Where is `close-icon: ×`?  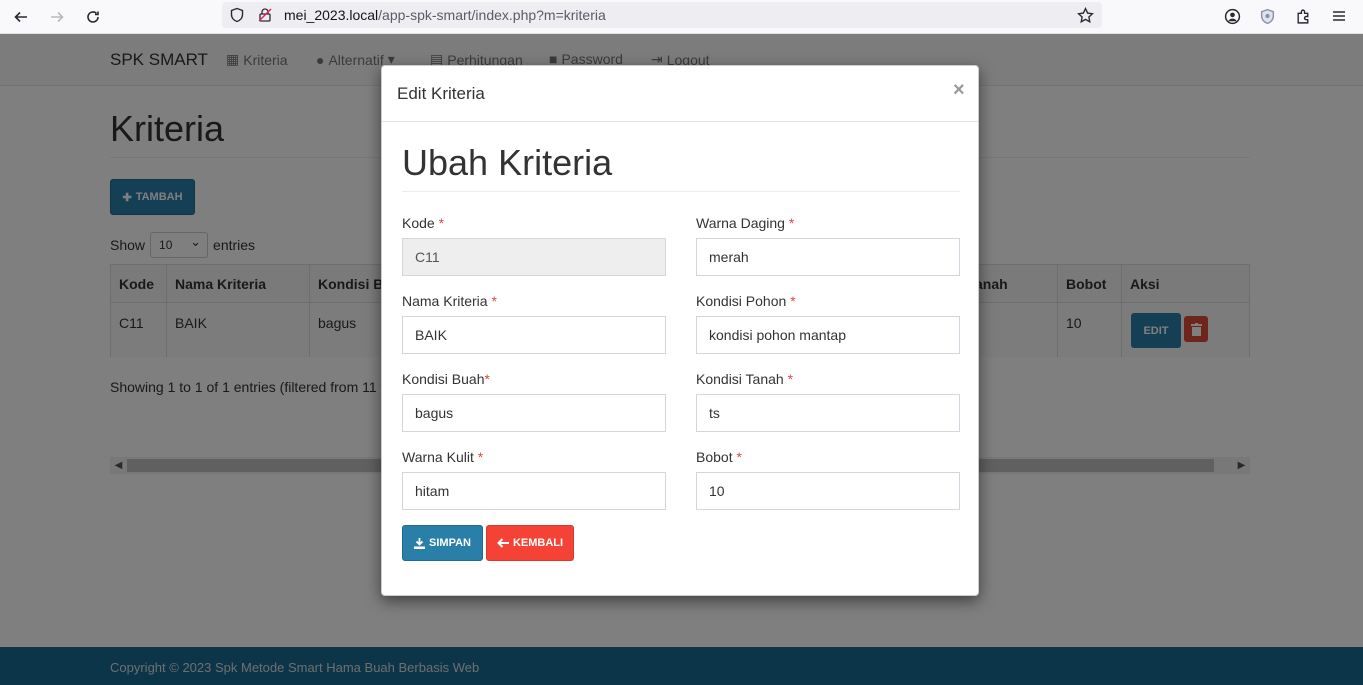 close-icon: × is located at coordinates (959, 90).